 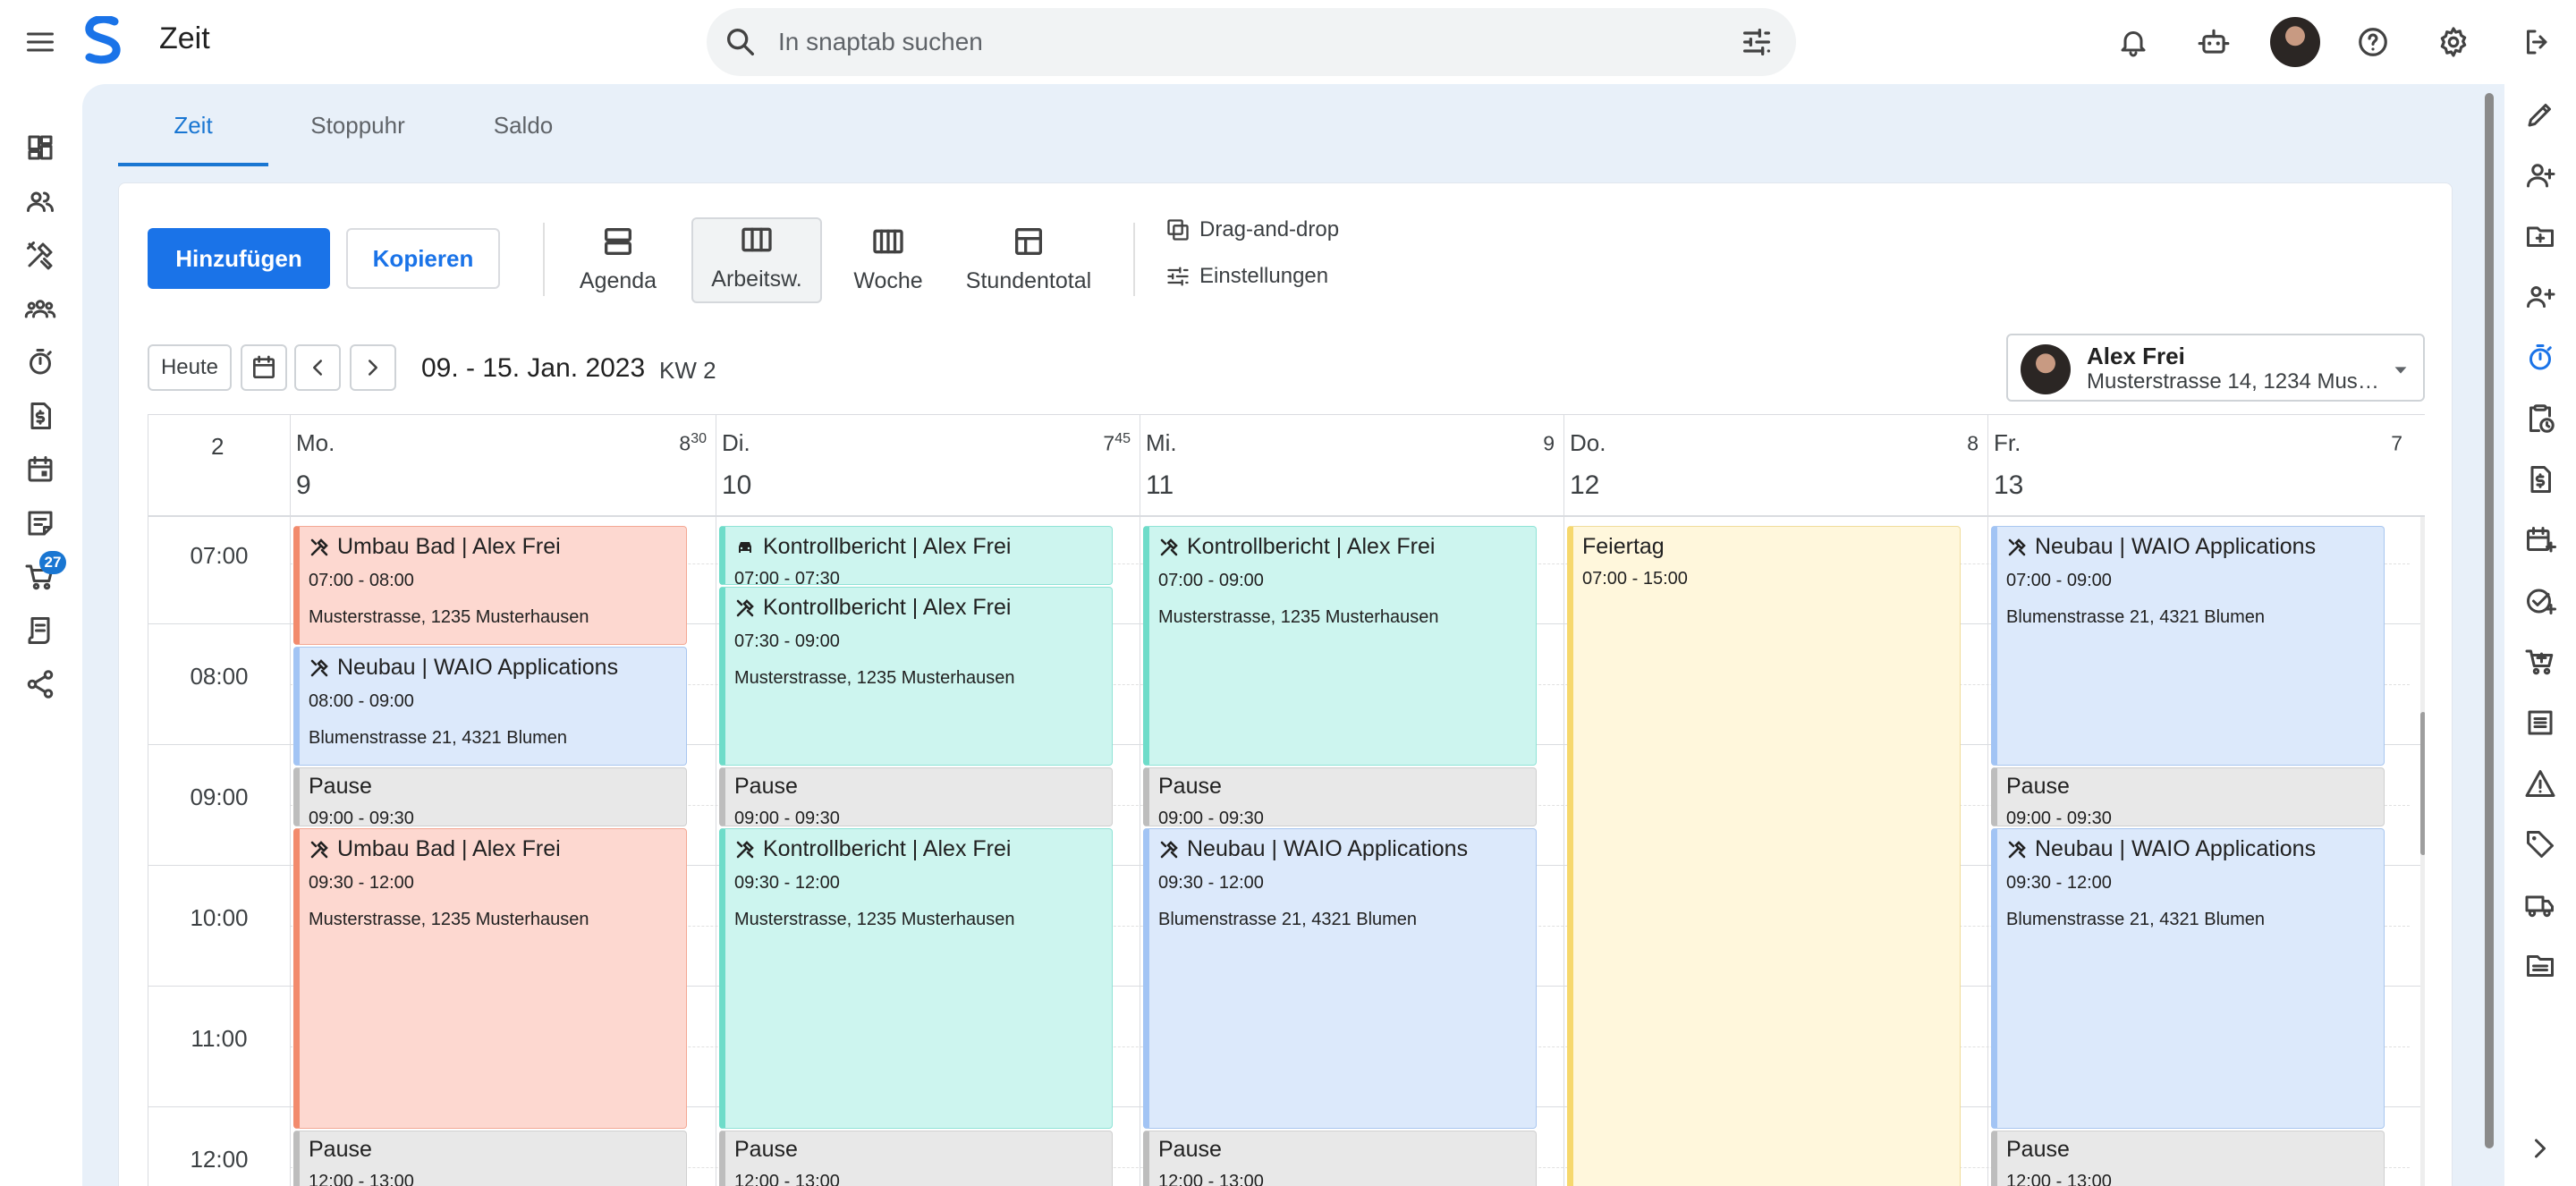 I want to click on day-header-tuesday: Di. 10 745, so click(x=928, y=466).